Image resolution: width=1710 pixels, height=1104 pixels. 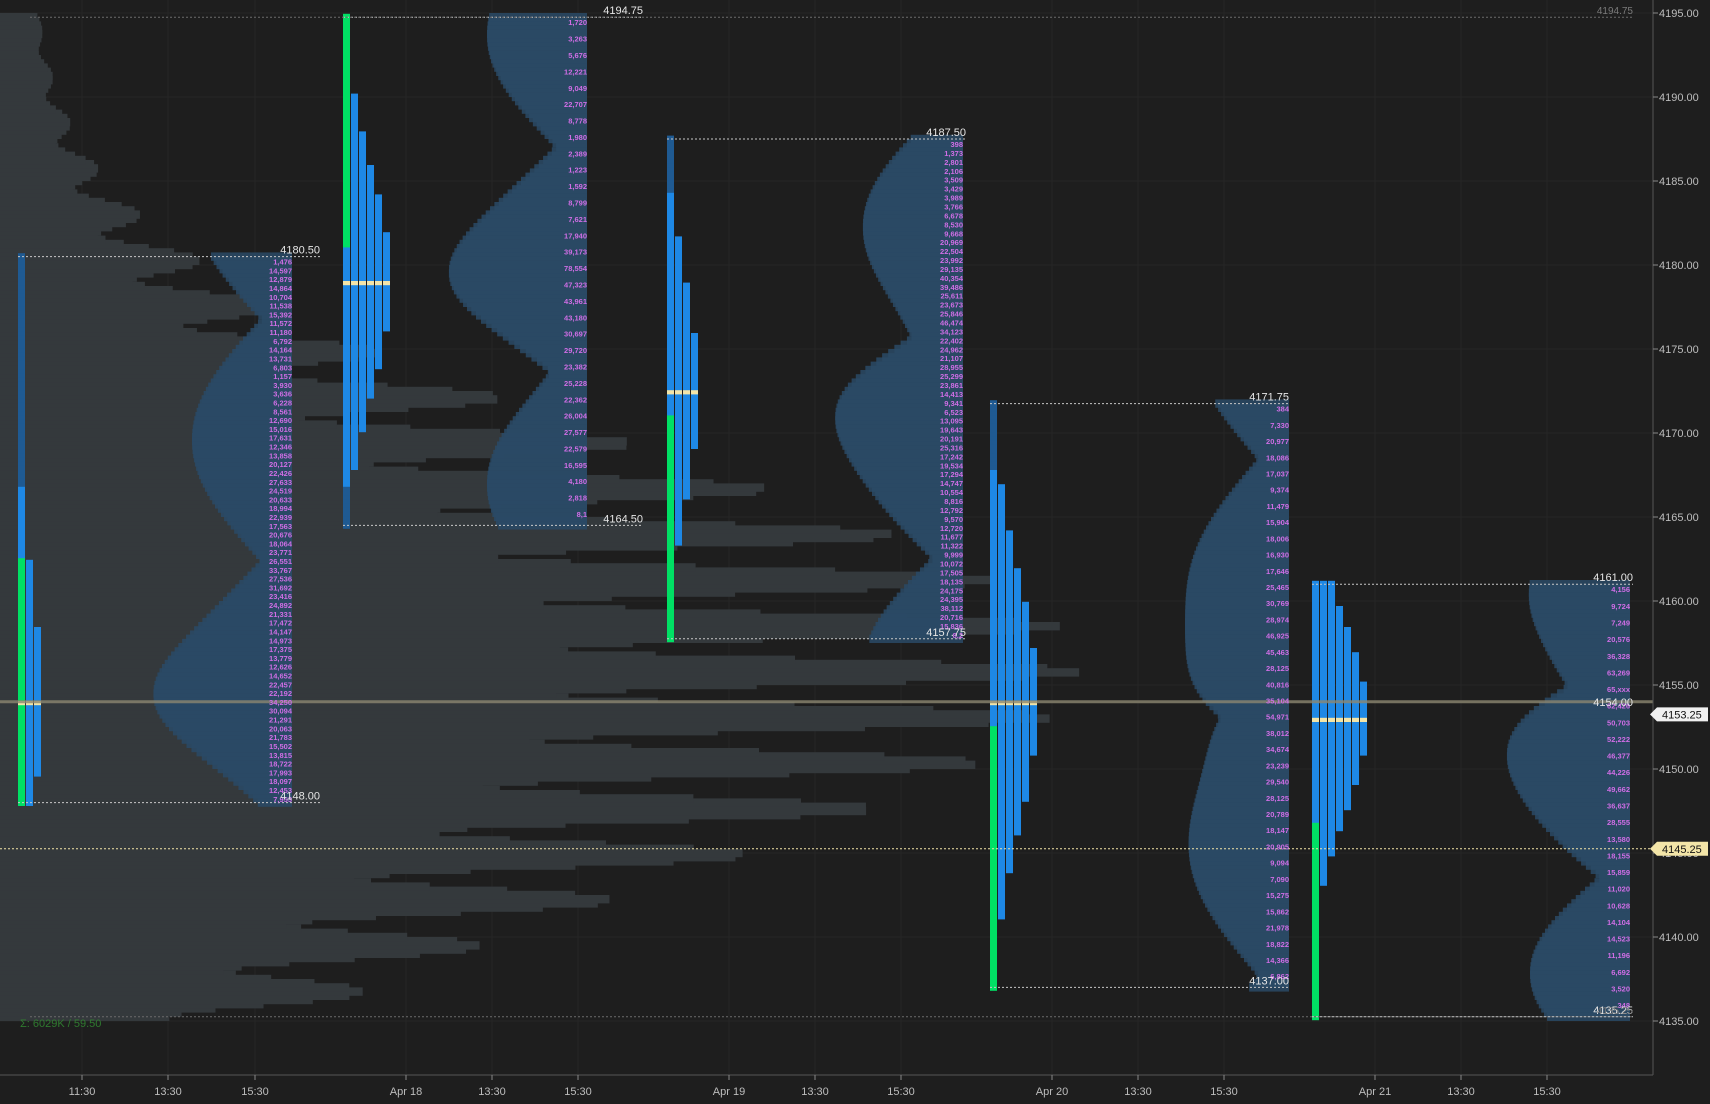 What do you see at coordinates (577, 137) in the screenshot?
I see `volume-label: 1,980` at bounding box center [577, 137].